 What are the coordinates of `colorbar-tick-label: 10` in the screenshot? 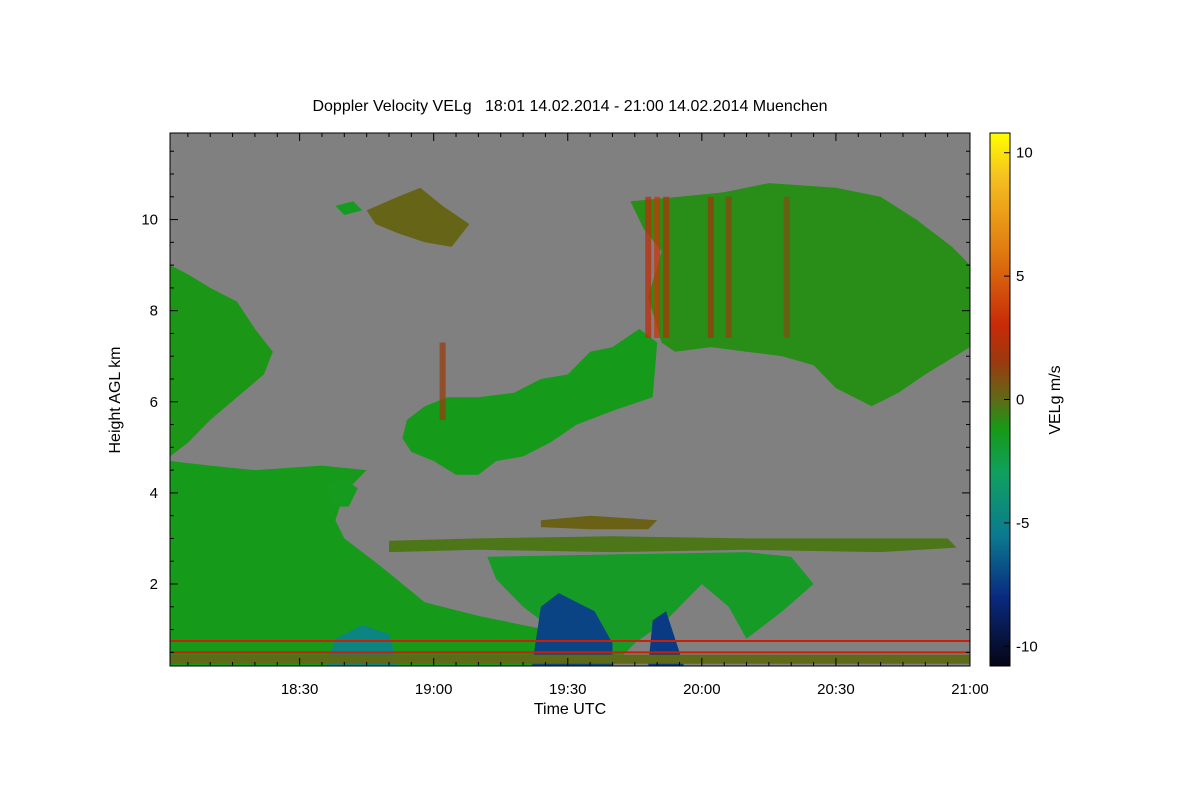 It's located at (1024, 153).